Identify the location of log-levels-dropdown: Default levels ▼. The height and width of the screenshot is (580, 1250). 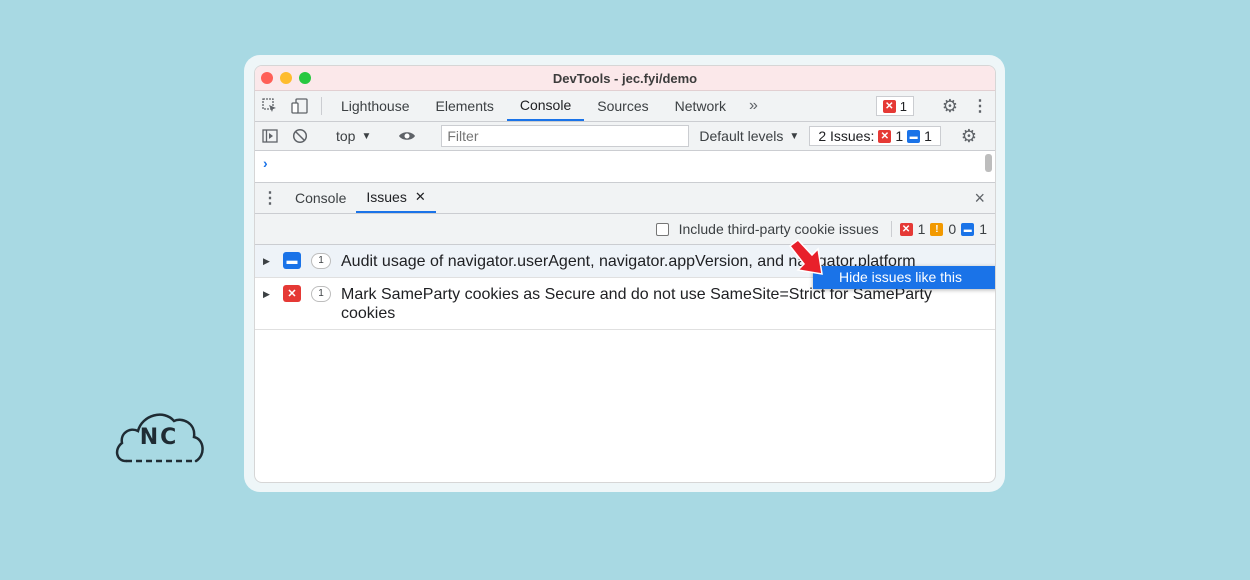
(749, 136).